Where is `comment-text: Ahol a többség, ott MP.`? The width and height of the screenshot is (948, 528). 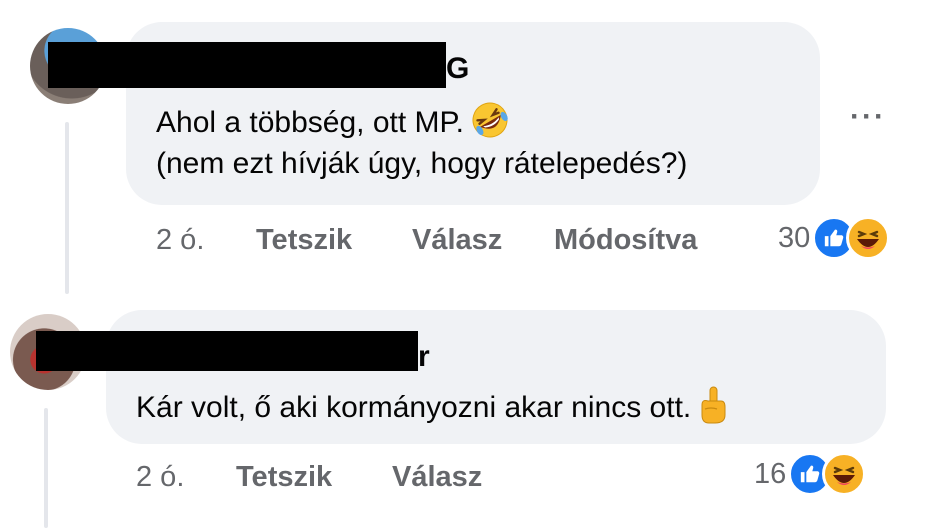 comment-text: Ahol a többség, ott MP. is located at coordinates (333, 124).